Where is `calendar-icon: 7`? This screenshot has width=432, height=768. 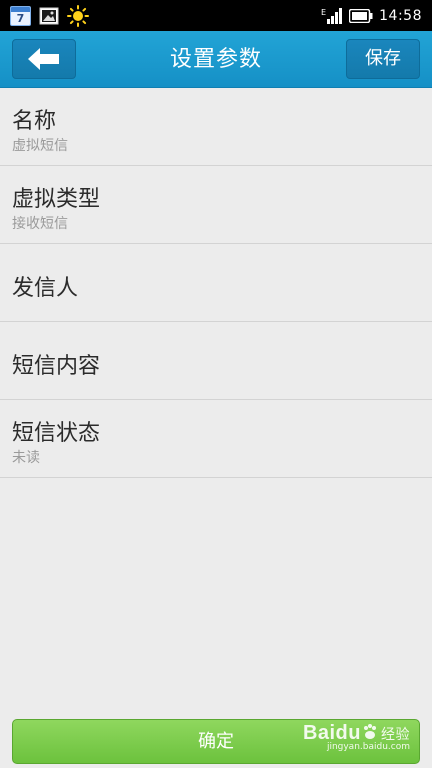
calendar-icon: 7 is located at coordinates (20, 15).